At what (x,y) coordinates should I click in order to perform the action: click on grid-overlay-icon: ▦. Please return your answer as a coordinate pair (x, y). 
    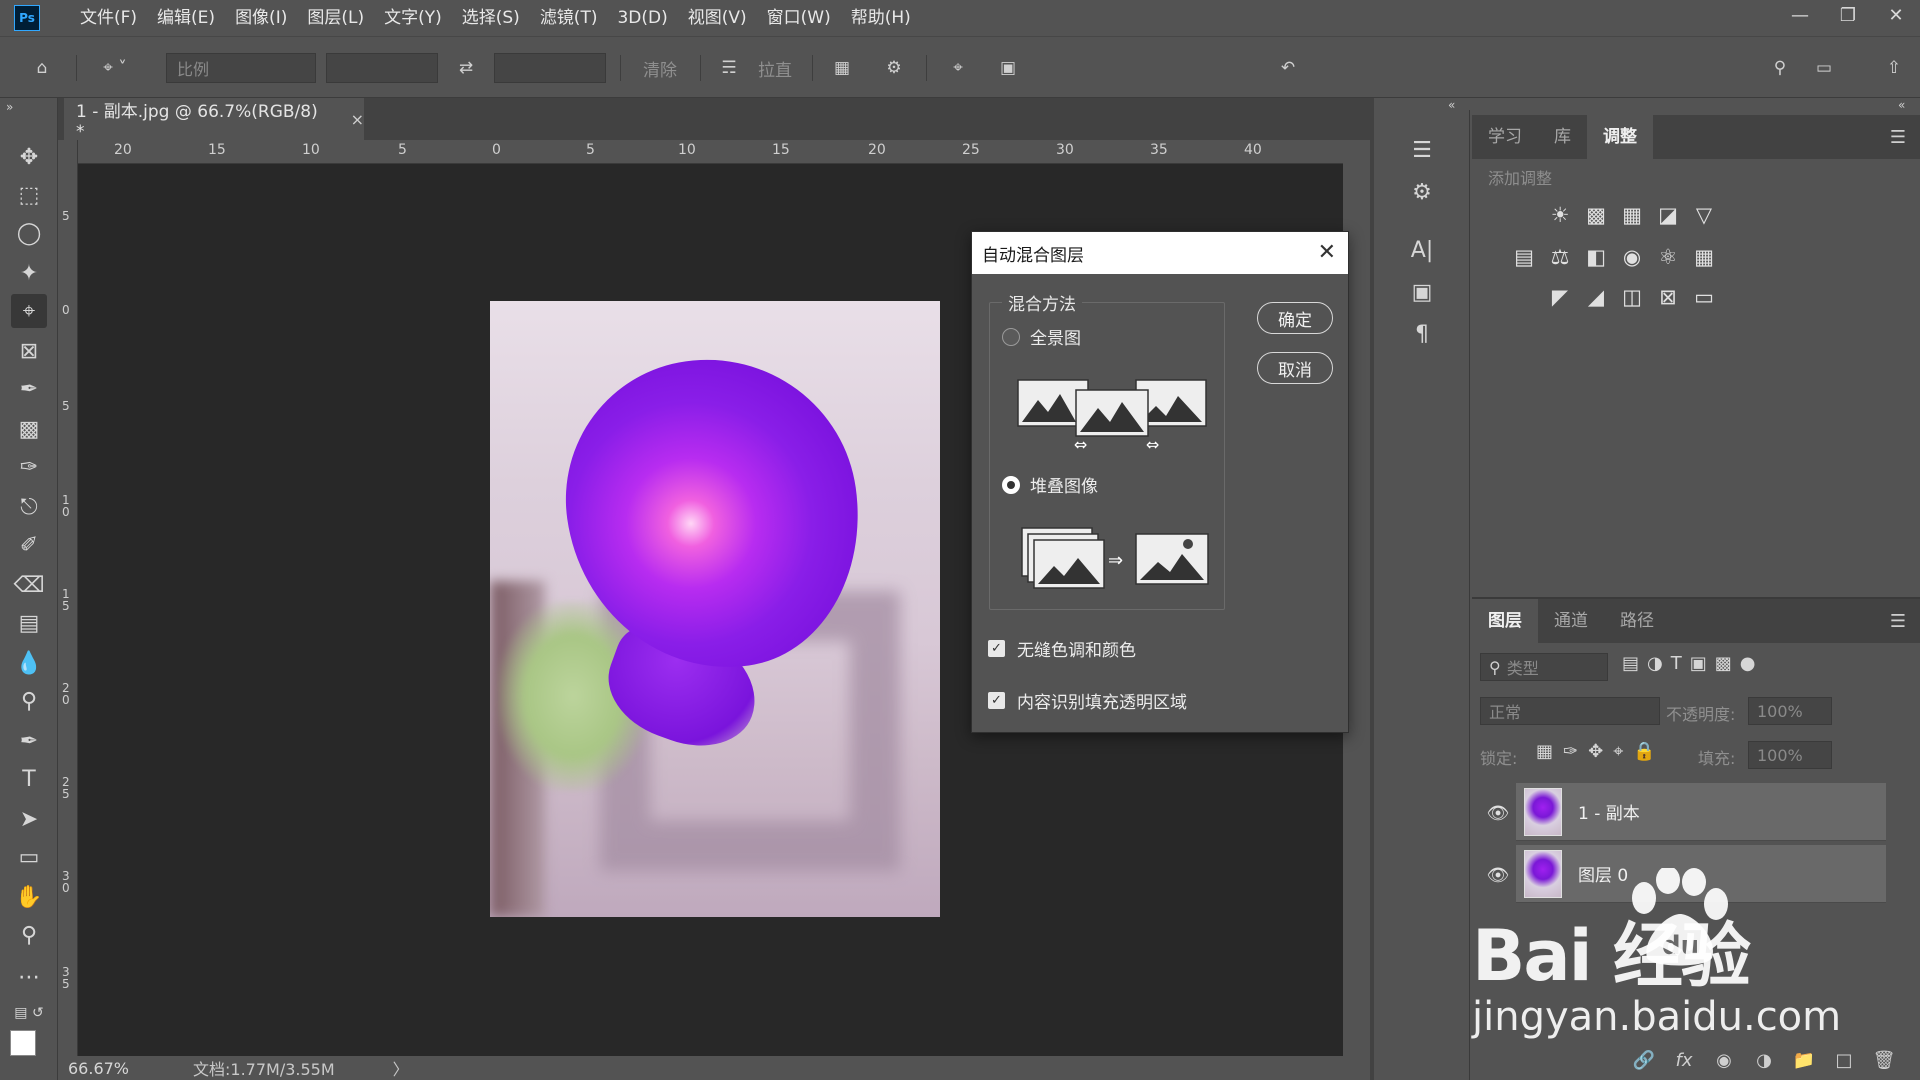
    Looking at the image, I should click on (842, 68).